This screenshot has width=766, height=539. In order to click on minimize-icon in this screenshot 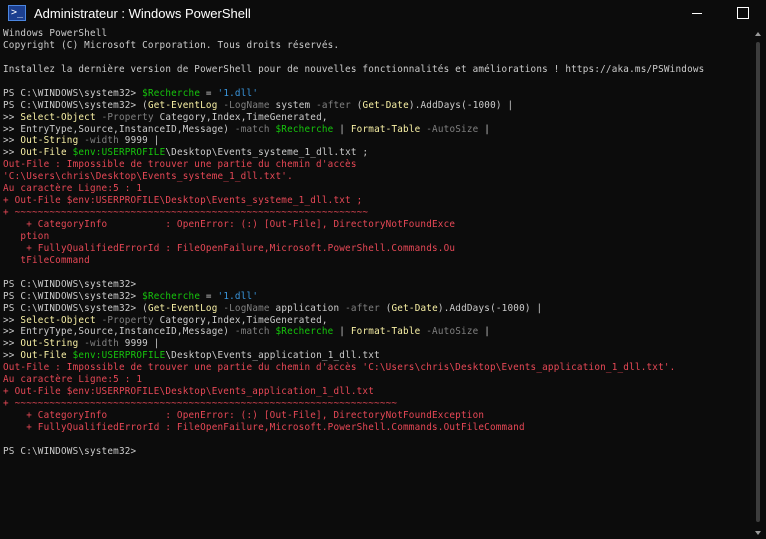, I will do `click(697, 13)`.